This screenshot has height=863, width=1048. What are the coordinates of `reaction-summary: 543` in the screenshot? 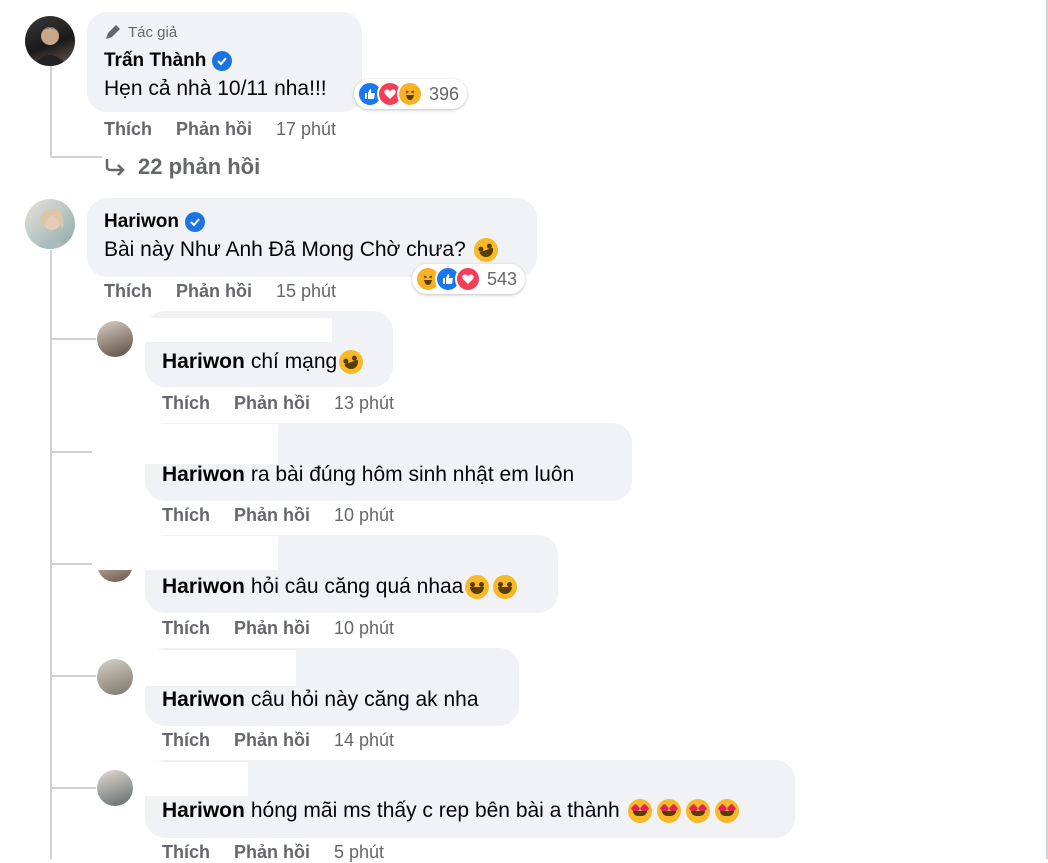 It's located at (469, 279).